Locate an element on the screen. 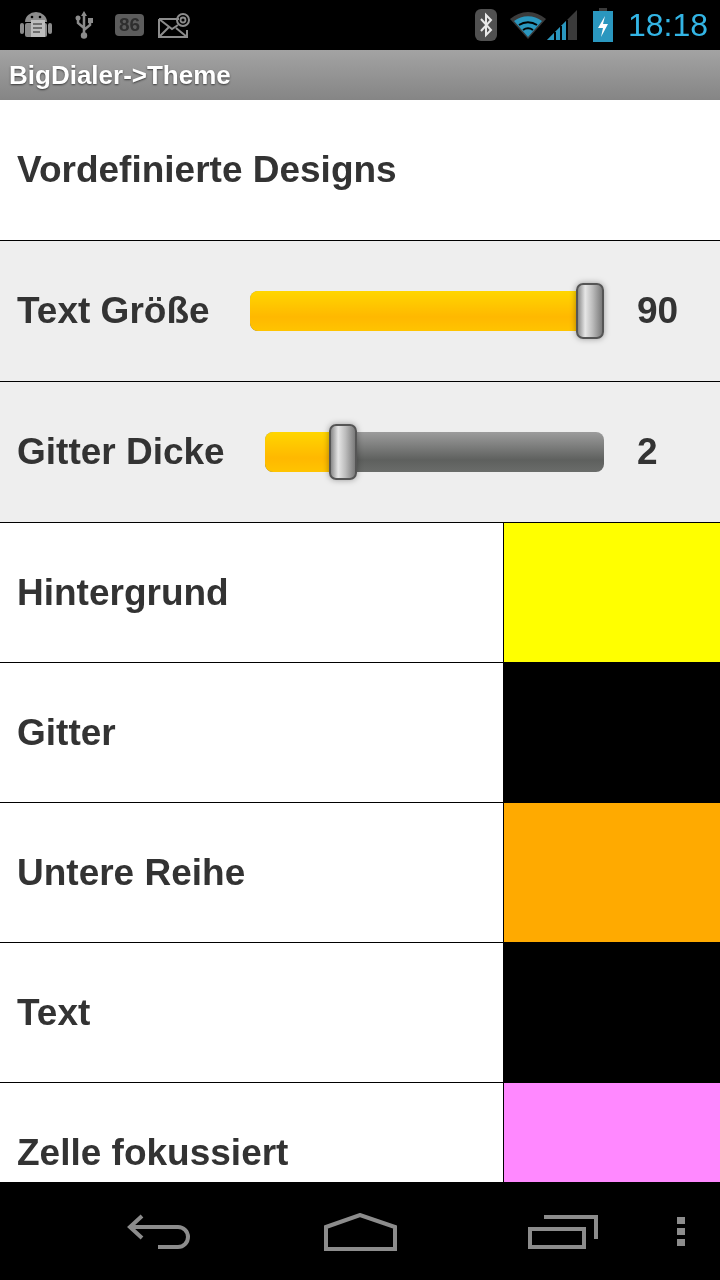 The width and height of the screenshot is (720, 1280). bluetooth-icon is located at coordinates (485, 25).